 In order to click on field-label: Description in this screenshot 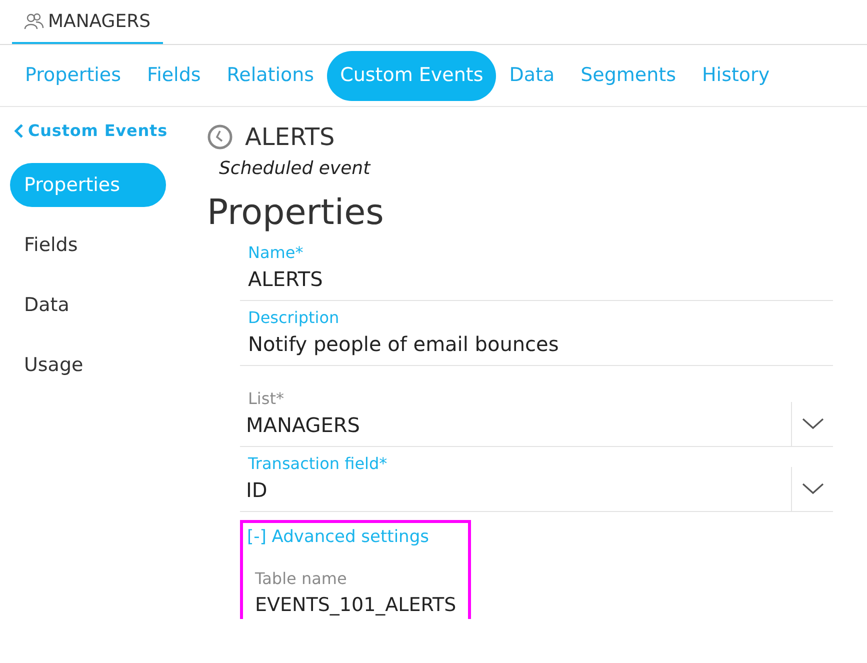, I will do `click(293, 318)`.